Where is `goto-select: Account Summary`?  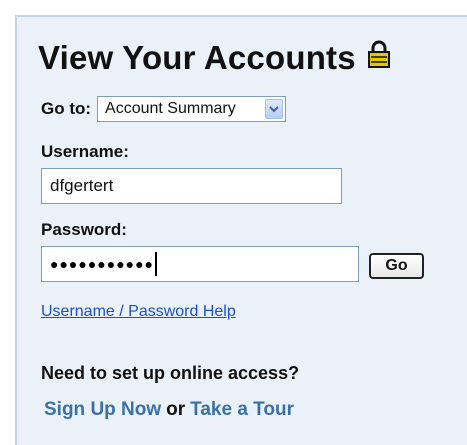
goto-select: Account Summary is located at coordinates (192, 109).